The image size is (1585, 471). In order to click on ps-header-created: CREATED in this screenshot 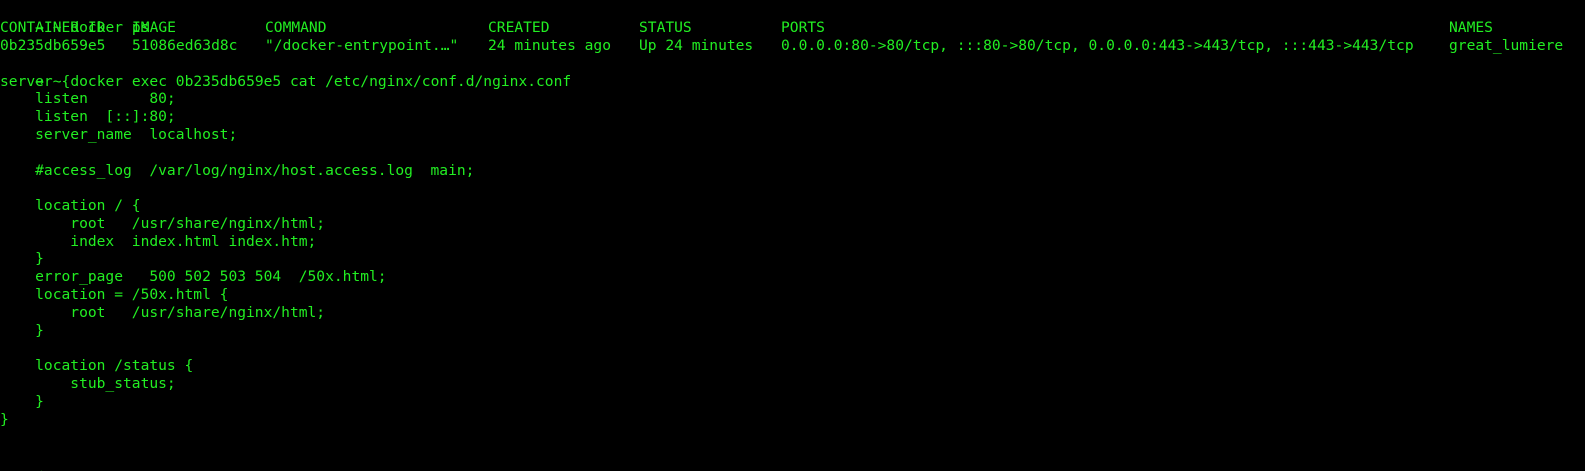, I will do `click(519, 27)`.